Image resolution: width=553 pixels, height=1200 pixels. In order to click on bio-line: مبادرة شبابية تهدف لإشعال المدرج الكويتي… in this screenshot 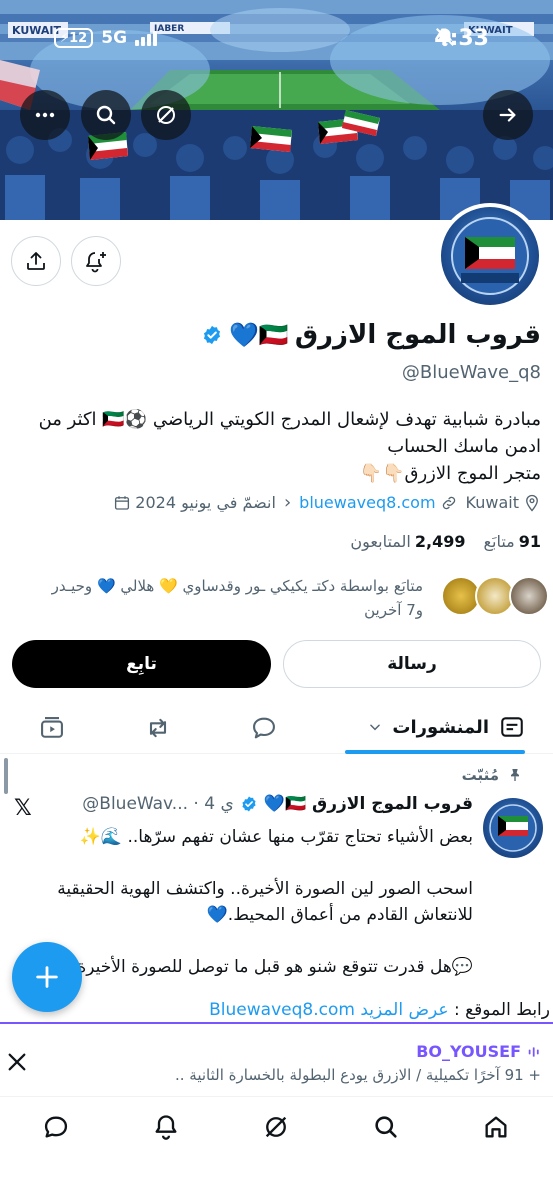, I will do `click(289, 419)`.